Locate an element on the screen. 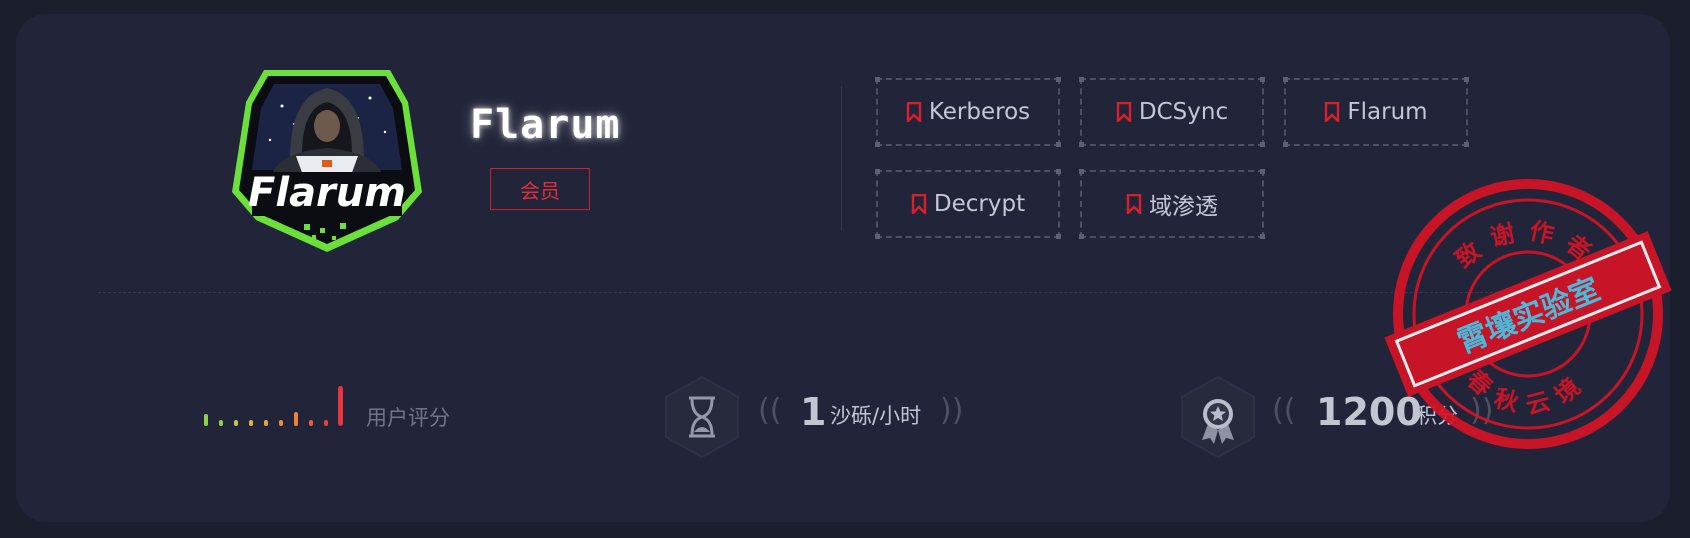 This screenshot has width=1690, height=538. stamp-seal-icon: 致谢作者 春秋云境 霄壤实验室 is located at coordinates (1528, 314).